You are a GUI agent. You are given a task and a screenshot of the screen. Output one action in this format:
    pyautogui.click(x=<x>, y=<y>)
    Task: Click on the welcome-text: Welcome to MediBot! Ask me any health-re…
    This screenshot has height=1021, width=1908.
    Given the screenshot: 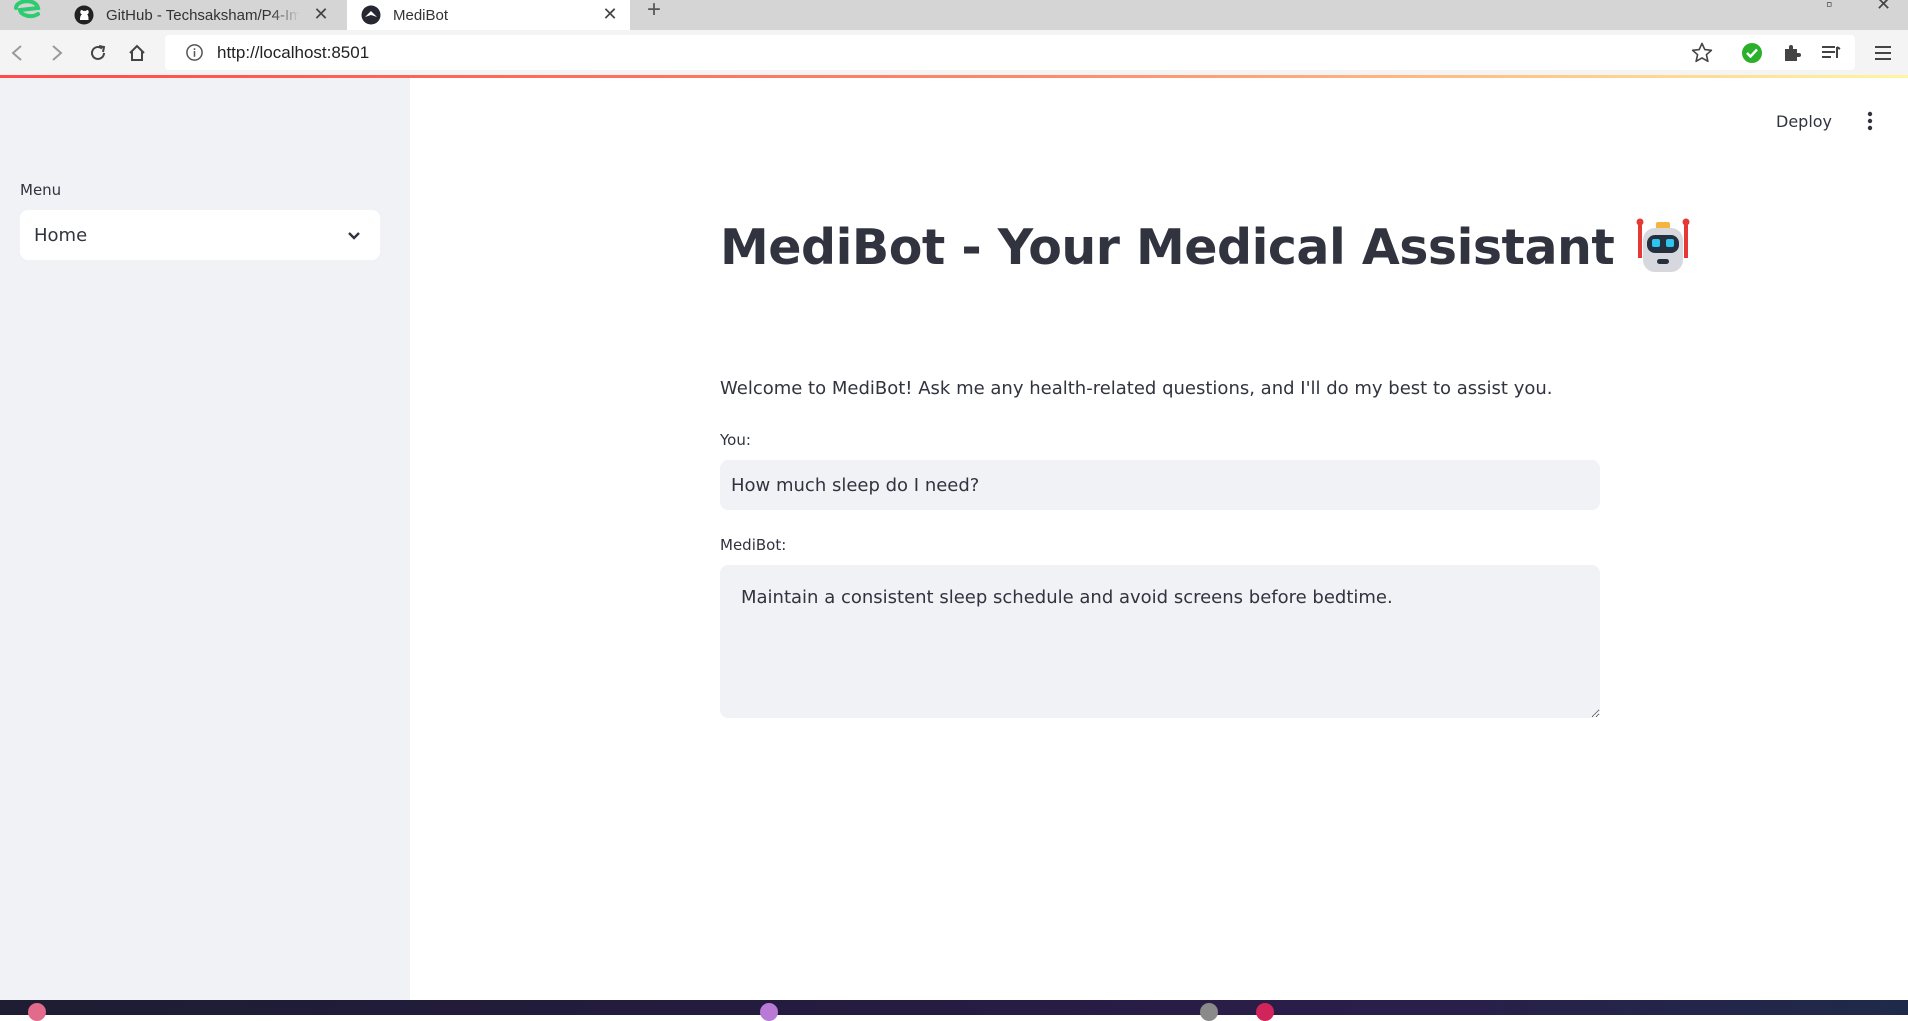 What is the action you would take?
    pyautogui.click(x=1136, y=388)
    